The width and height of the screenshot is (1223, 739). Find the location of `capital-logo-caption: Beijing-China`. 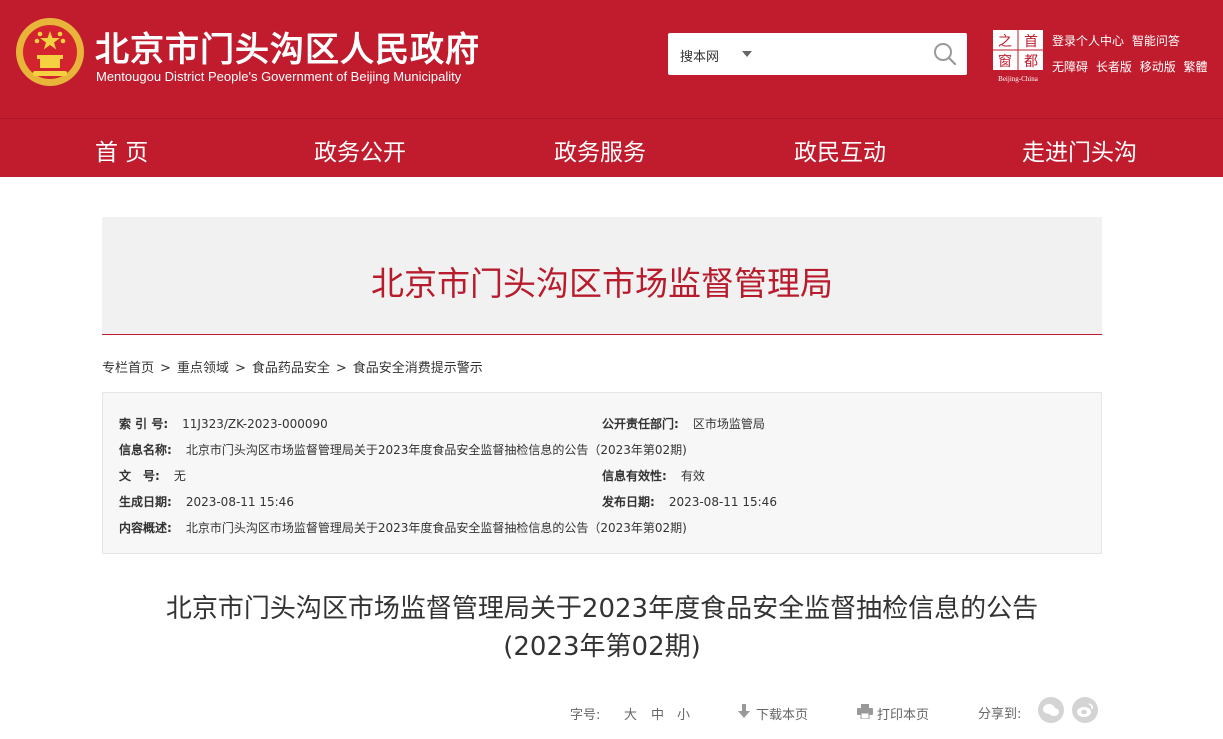

capital-logo-caption: Beijing-China is located at coordinates (1018, 79).